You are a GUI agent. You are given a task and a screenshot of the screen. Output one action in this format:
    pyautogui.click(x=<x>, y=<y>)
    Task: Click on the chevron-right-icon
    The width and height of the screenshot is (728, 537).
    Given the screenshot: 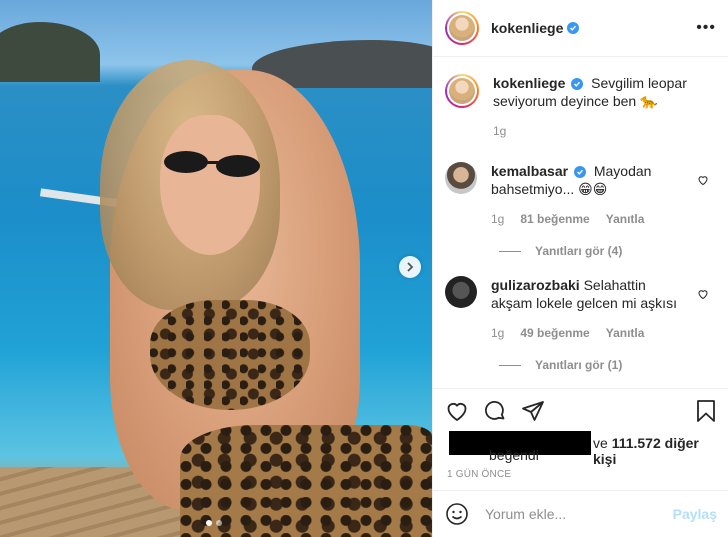 What is the action you would take?
    pyautogui.click(x=410, y=267)
    